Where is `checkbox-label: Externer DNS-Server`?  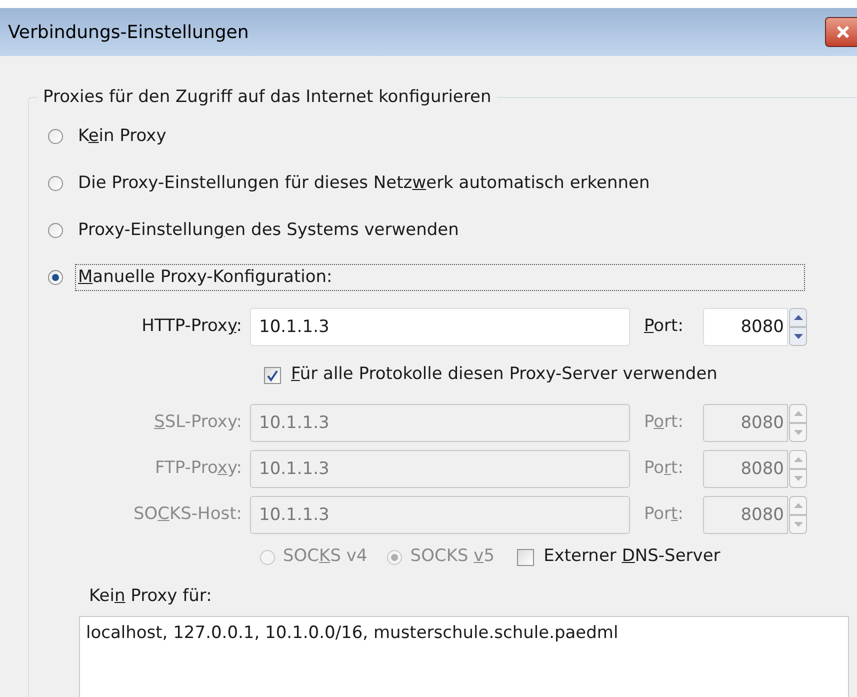
checkbox-label: Externer DNS-Server is located at coordinates (632, 557).